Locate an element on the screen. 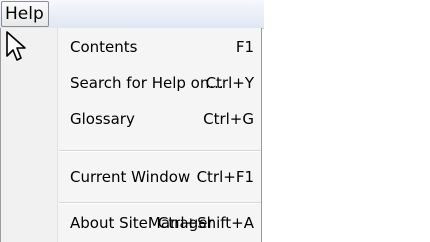 This screenshot has height=242, width=430. menu-item-glossary: Glossary Ctrl+G is located at coordinates (160, 120).